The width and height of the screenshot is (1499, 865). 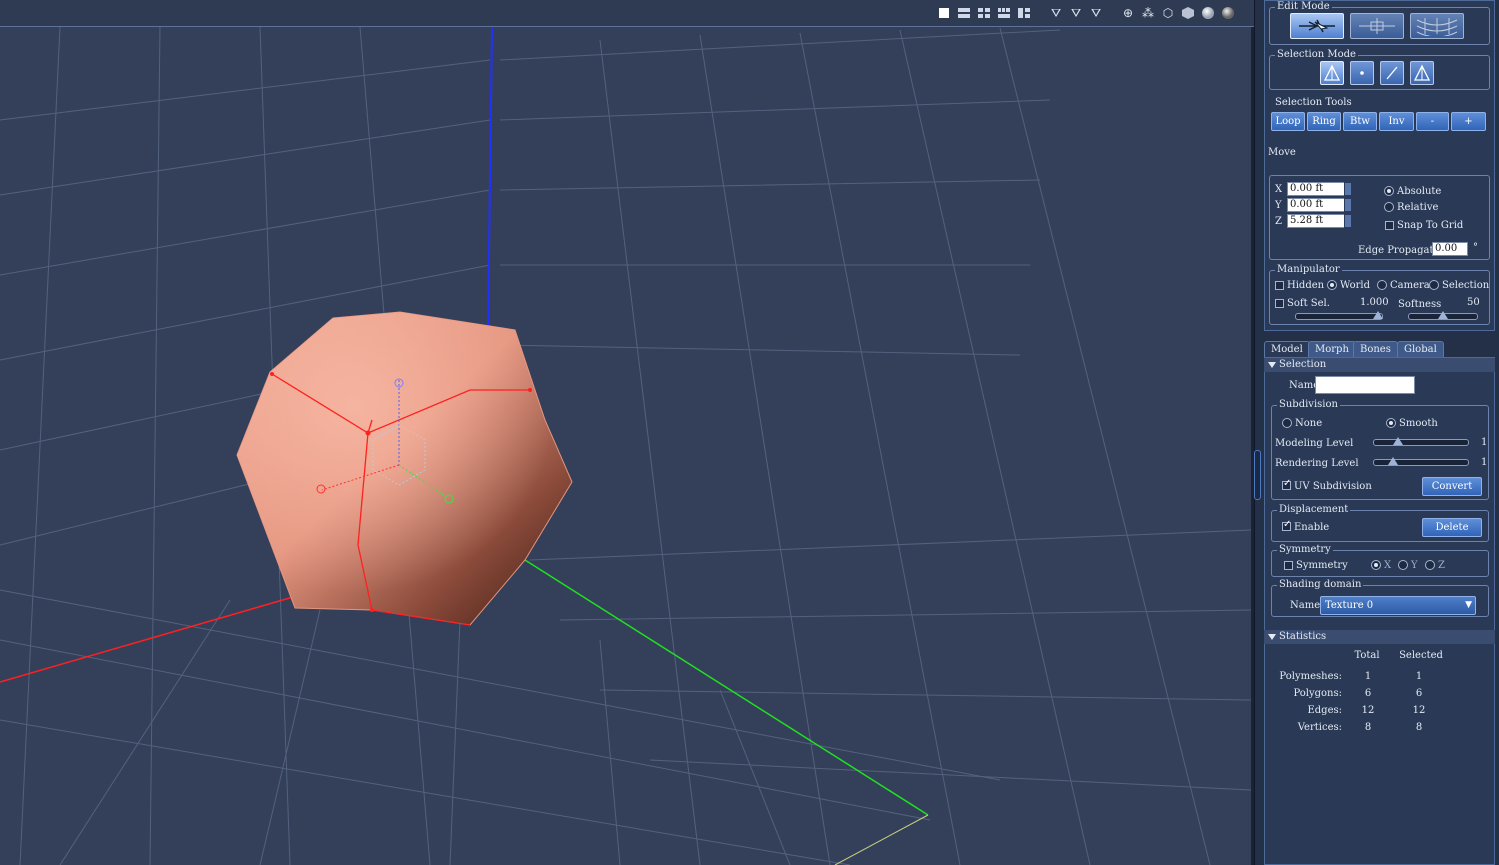 What do you see at coordinates (1420, 304) in the screenshot?
I see `softness-label: Softness` at bounding box center [1420, 304].